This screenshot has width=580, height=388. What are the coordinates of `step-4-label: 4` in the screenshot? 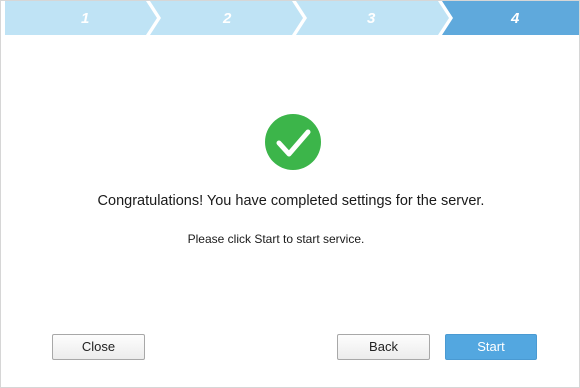 It's located at (515, 18).